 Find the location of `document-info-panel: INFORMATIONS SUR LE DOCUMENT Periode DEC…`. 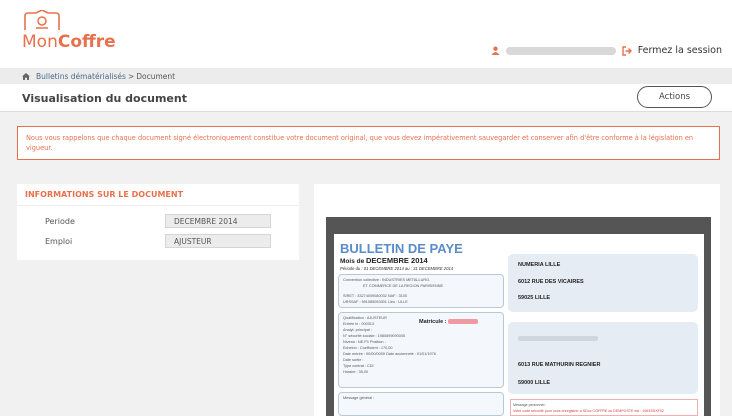

document-info-panel: INFORMATIONS SUR LE DOCUMENT Periode DEC… is located at coordinates (158, 222).